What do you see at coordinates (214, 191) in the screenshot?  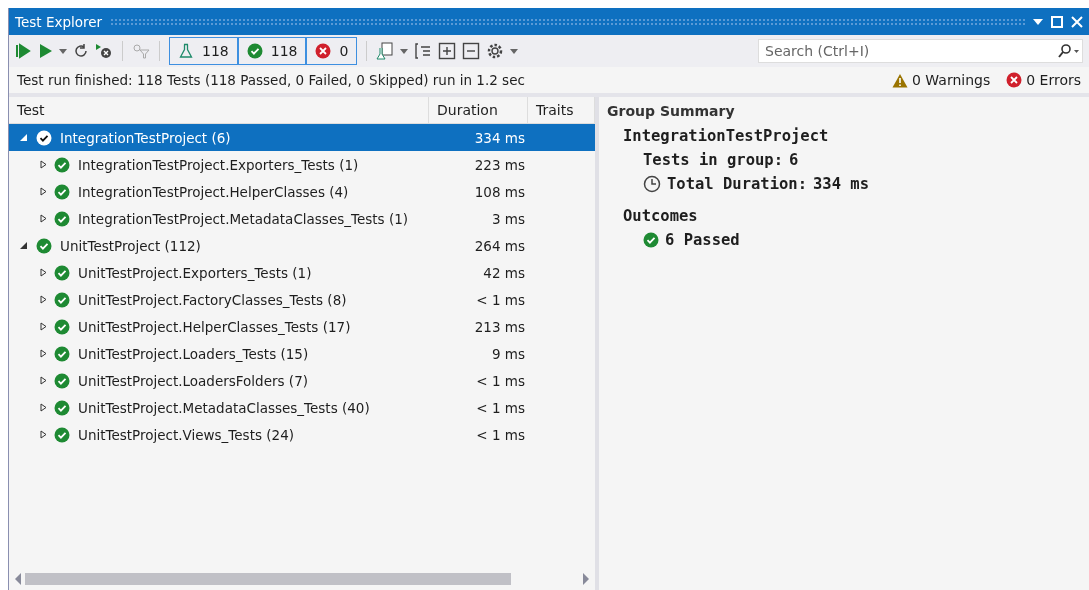 I see `test-name: IntegrationTestProject.HelperClasses (4)` at bounding box center [214, 191].